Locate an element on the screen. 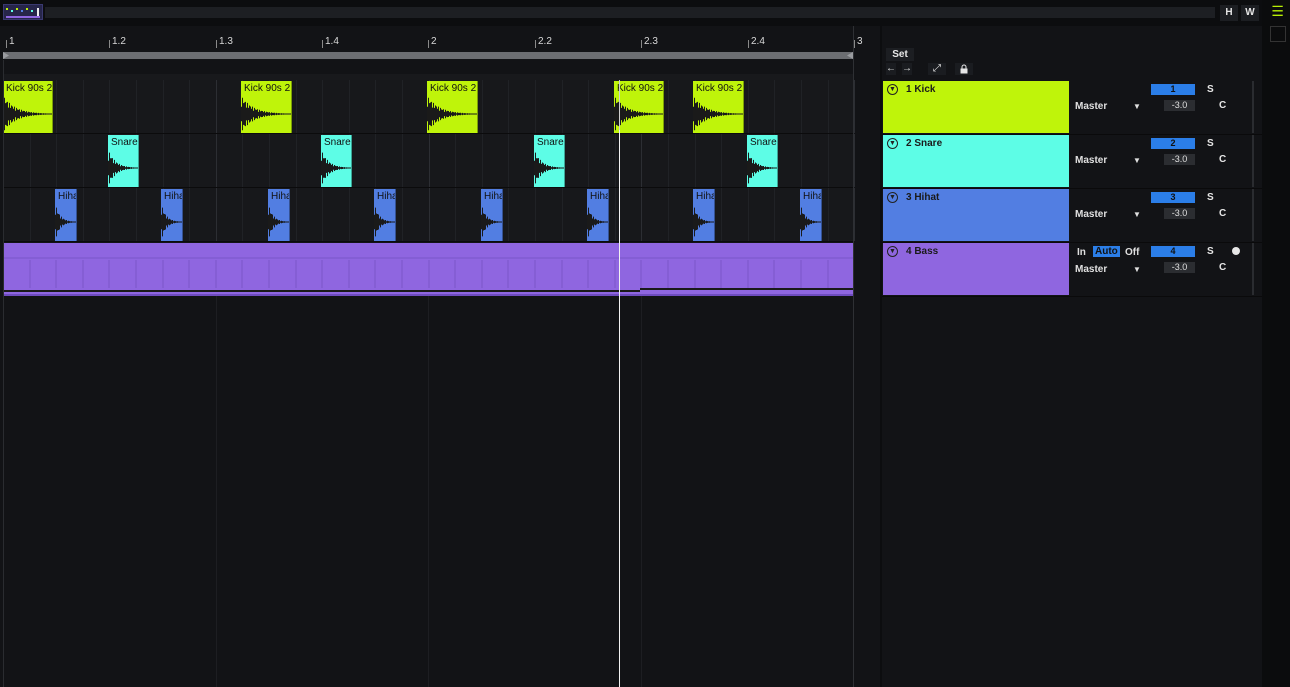 Image resolution: width=1290 pixels, height=687 pixels. track-activator-button: 4 is located at coordinates (1173, 251).